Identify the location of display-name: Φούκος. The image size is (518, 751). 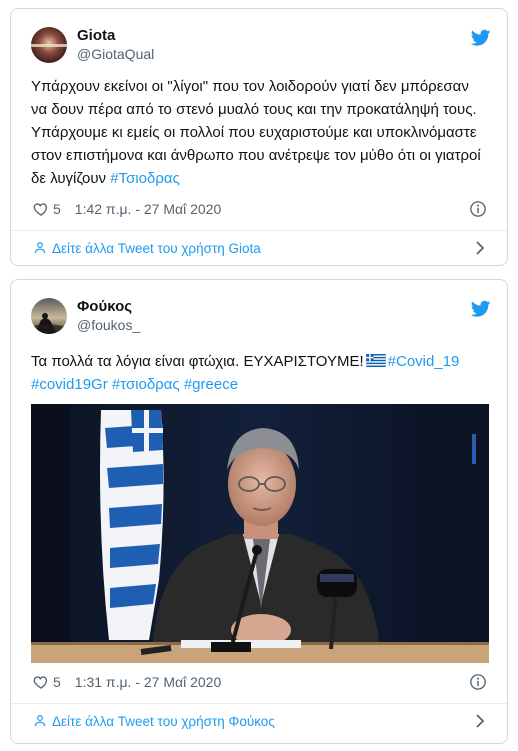
(108, 307).